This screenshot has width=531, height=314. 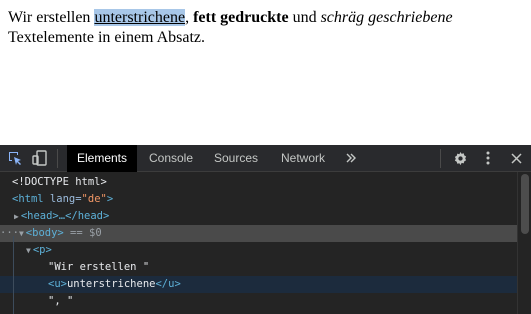 I want to click on more-tabs-icon, so click(x=351, y=158).